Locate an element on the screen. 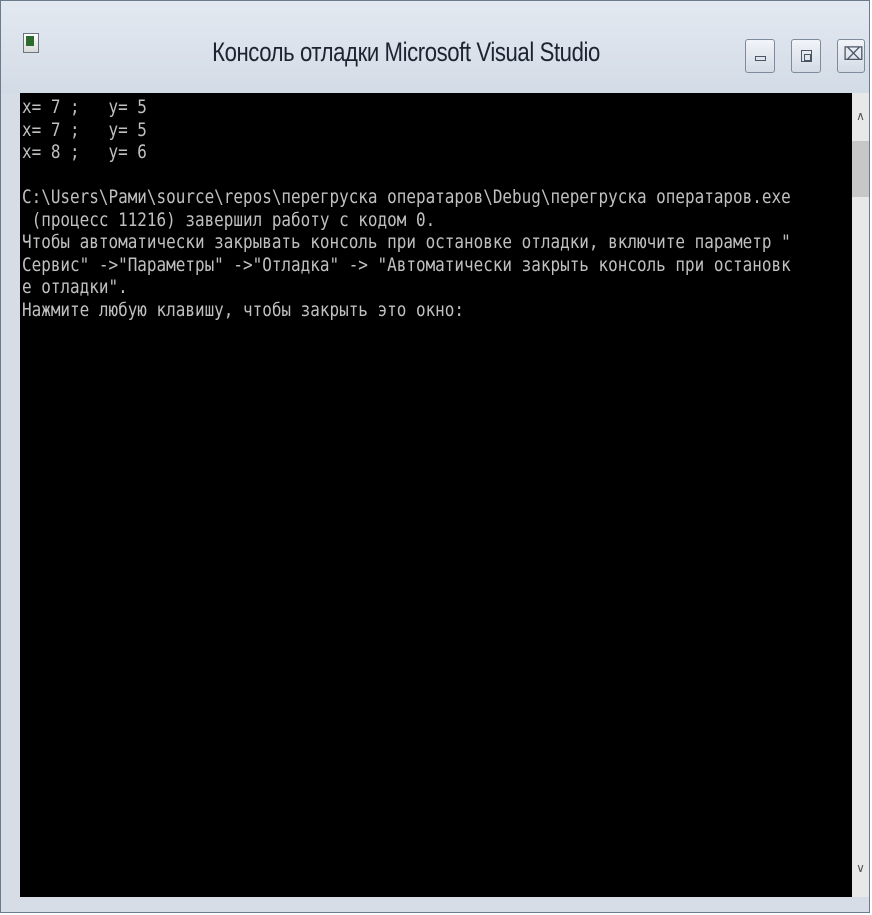  scroll-thumb is located at coordinates (860, 169).